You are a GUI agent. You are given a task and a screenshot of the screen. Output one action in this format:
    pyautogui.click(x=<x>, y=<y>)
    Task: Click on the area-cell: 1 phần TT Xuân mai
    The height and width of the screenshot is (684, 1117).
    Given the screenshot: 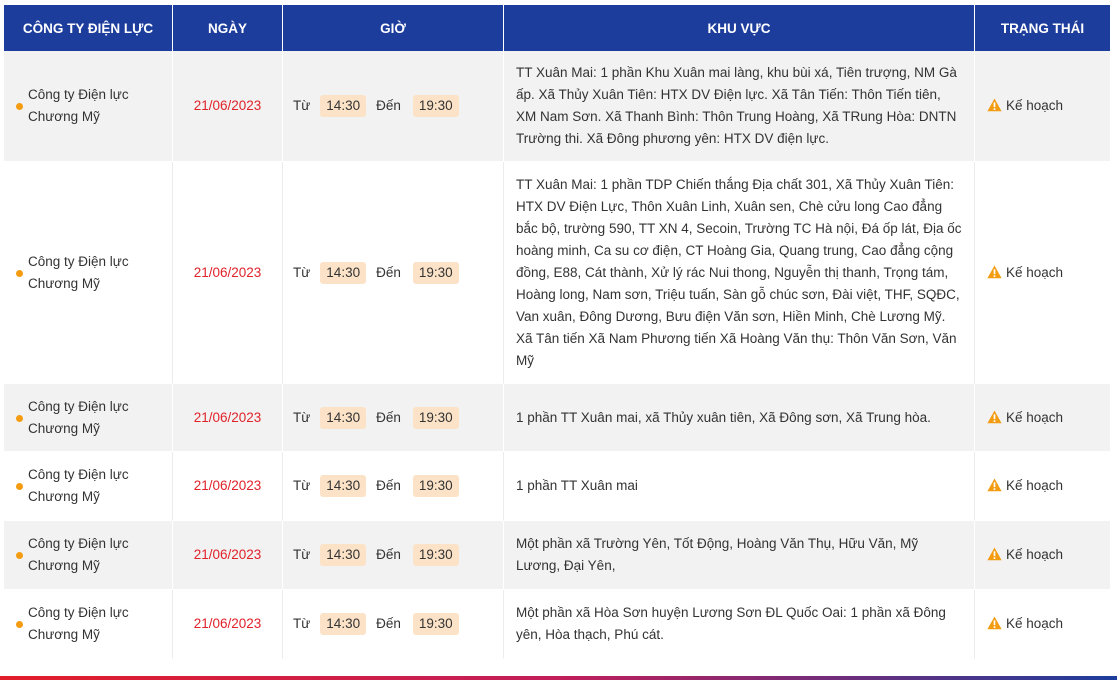 What is the action you would take?
    pyautogui.click(x=739, y=486)
    